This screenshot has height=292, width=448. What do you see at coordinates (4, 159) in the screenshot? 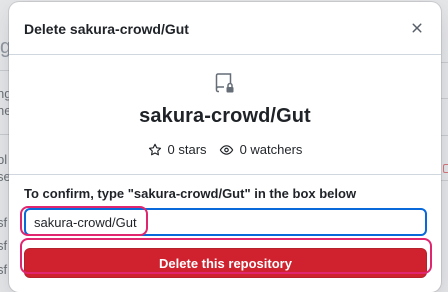
I see `background-text: bl` at bounding box center [4, 159].